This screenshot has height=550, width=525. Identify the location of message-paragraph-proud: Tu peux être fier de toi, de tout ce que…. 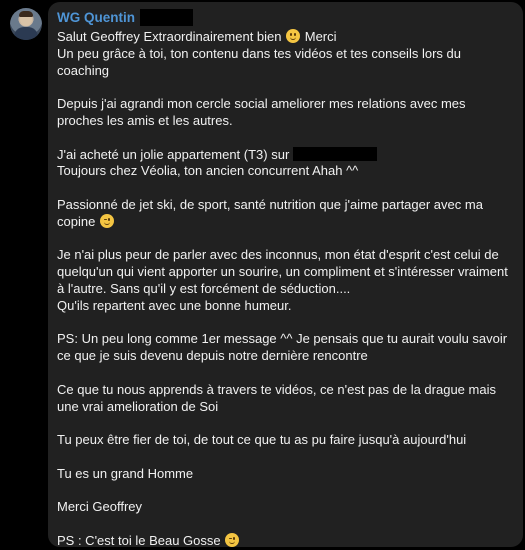
(262, 440).